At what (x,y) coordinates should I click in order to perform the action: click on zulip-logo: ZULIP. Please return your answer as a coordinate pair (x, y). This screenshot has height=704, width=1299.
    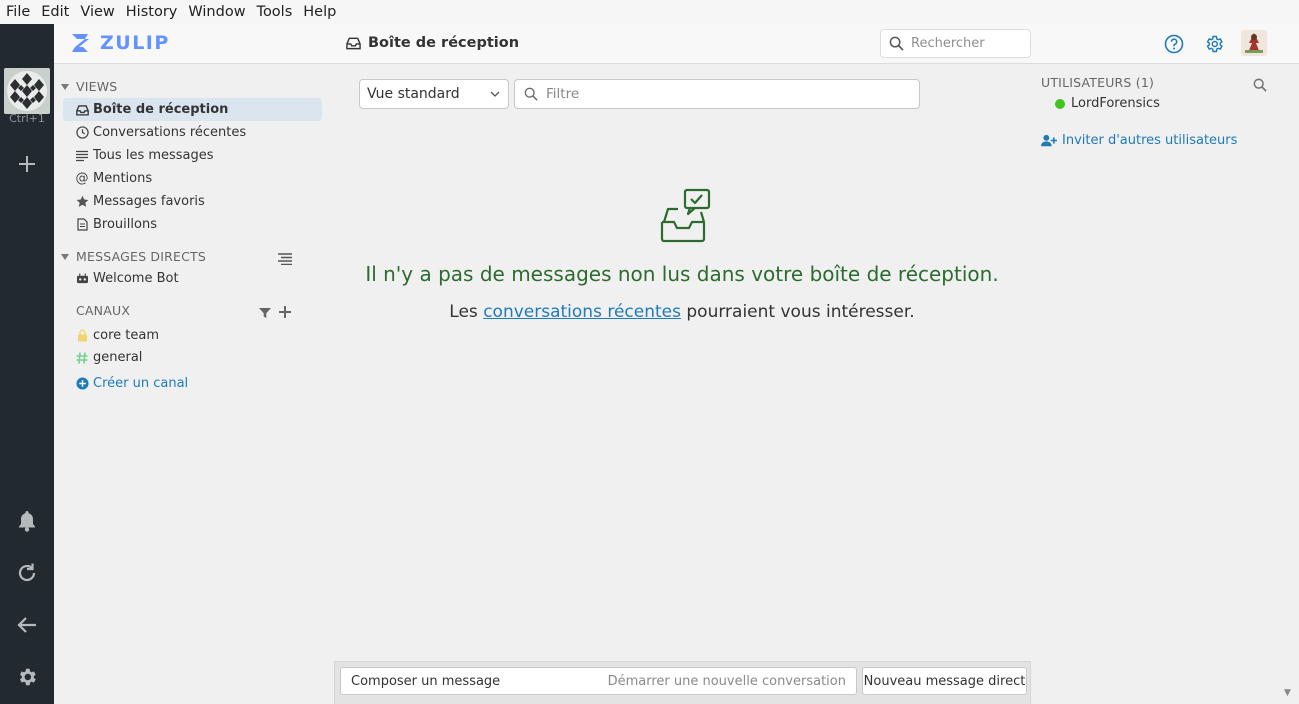
    Looking at the image, I should click on (119, 43).